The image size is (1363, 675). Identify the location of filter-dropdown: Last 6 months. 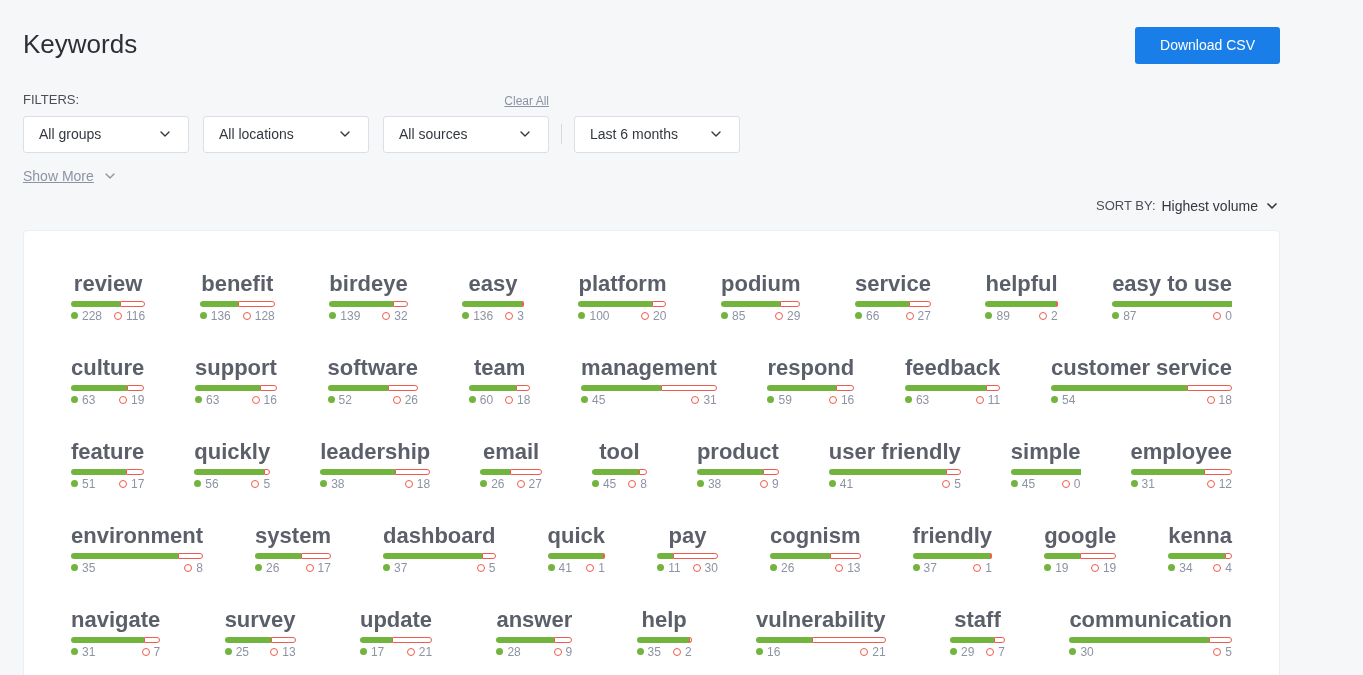
(657, 134).